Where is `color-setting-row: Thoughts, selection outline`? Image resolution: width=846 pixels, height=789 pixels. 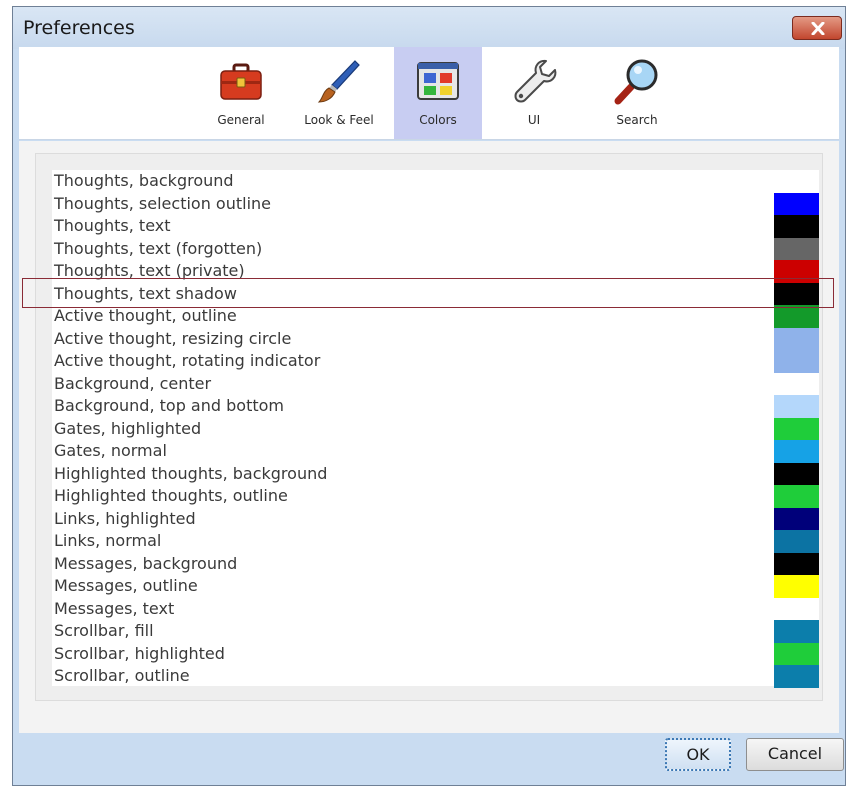 color-setting-row: Thoughts, selection outline is located at coordinates (435, 204).